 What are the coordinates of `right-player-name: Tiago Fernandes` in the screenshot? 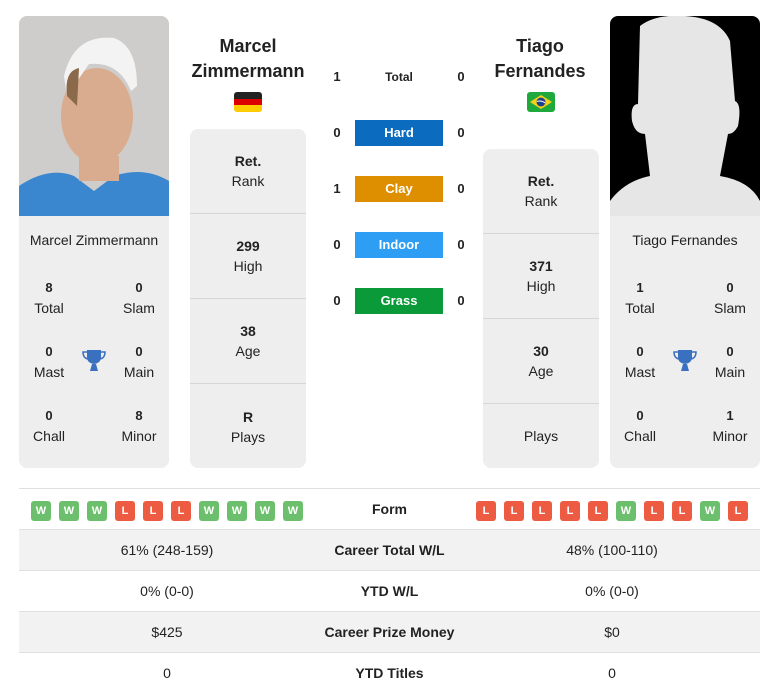 It's located at (540, 59).